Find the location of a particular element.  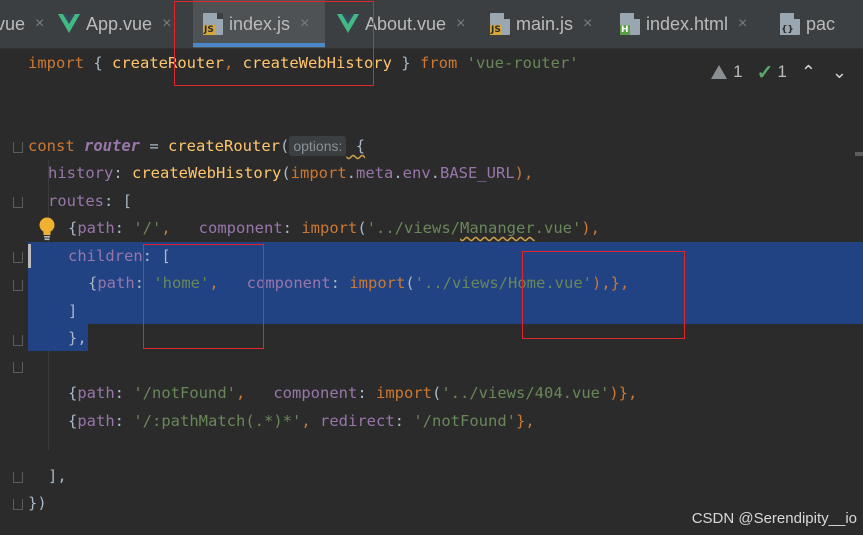

annotation-box-children is located at coordinates (203, 296).